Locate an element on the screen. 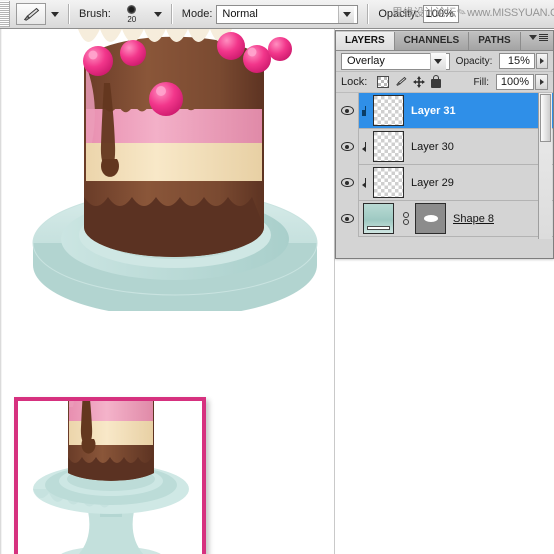 Image resolution: width=554 pixels, height=554 pixels. mode-value: Normal is located at coordinates (240, 14).